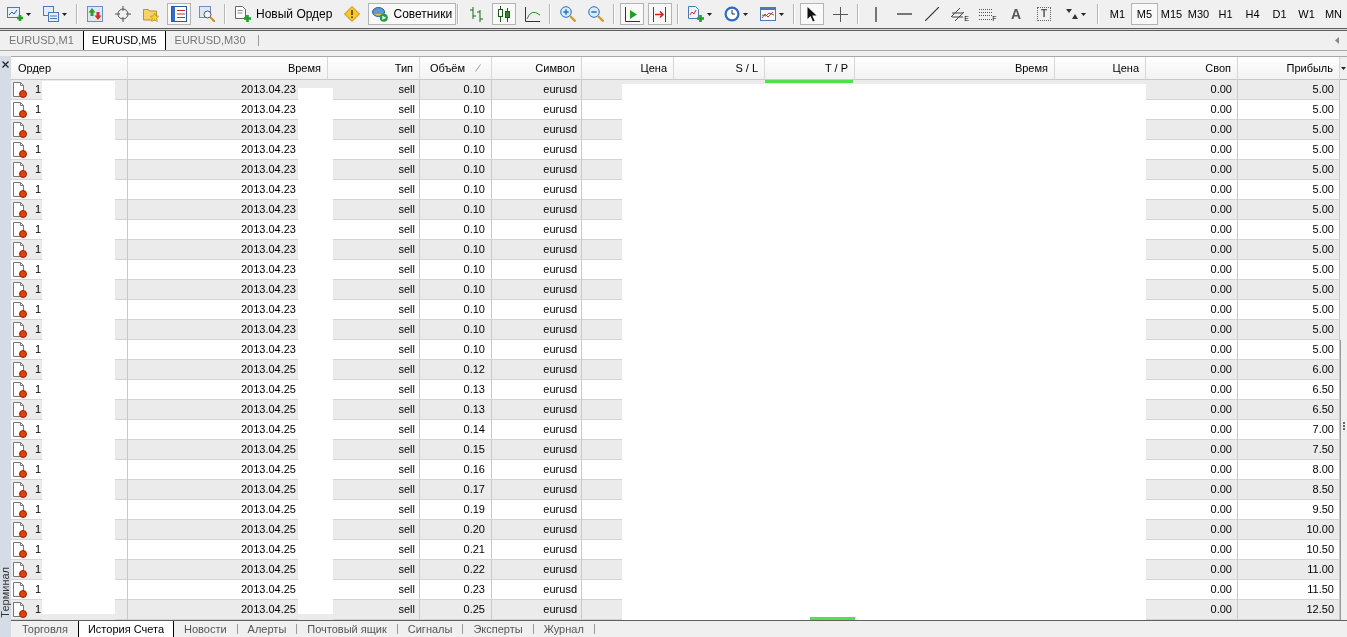 This screenshot has height=637, width=1347. Describe the element at coordinates (1144, 14) in the screenshot. I see `timeframe-button: M5` at that location.